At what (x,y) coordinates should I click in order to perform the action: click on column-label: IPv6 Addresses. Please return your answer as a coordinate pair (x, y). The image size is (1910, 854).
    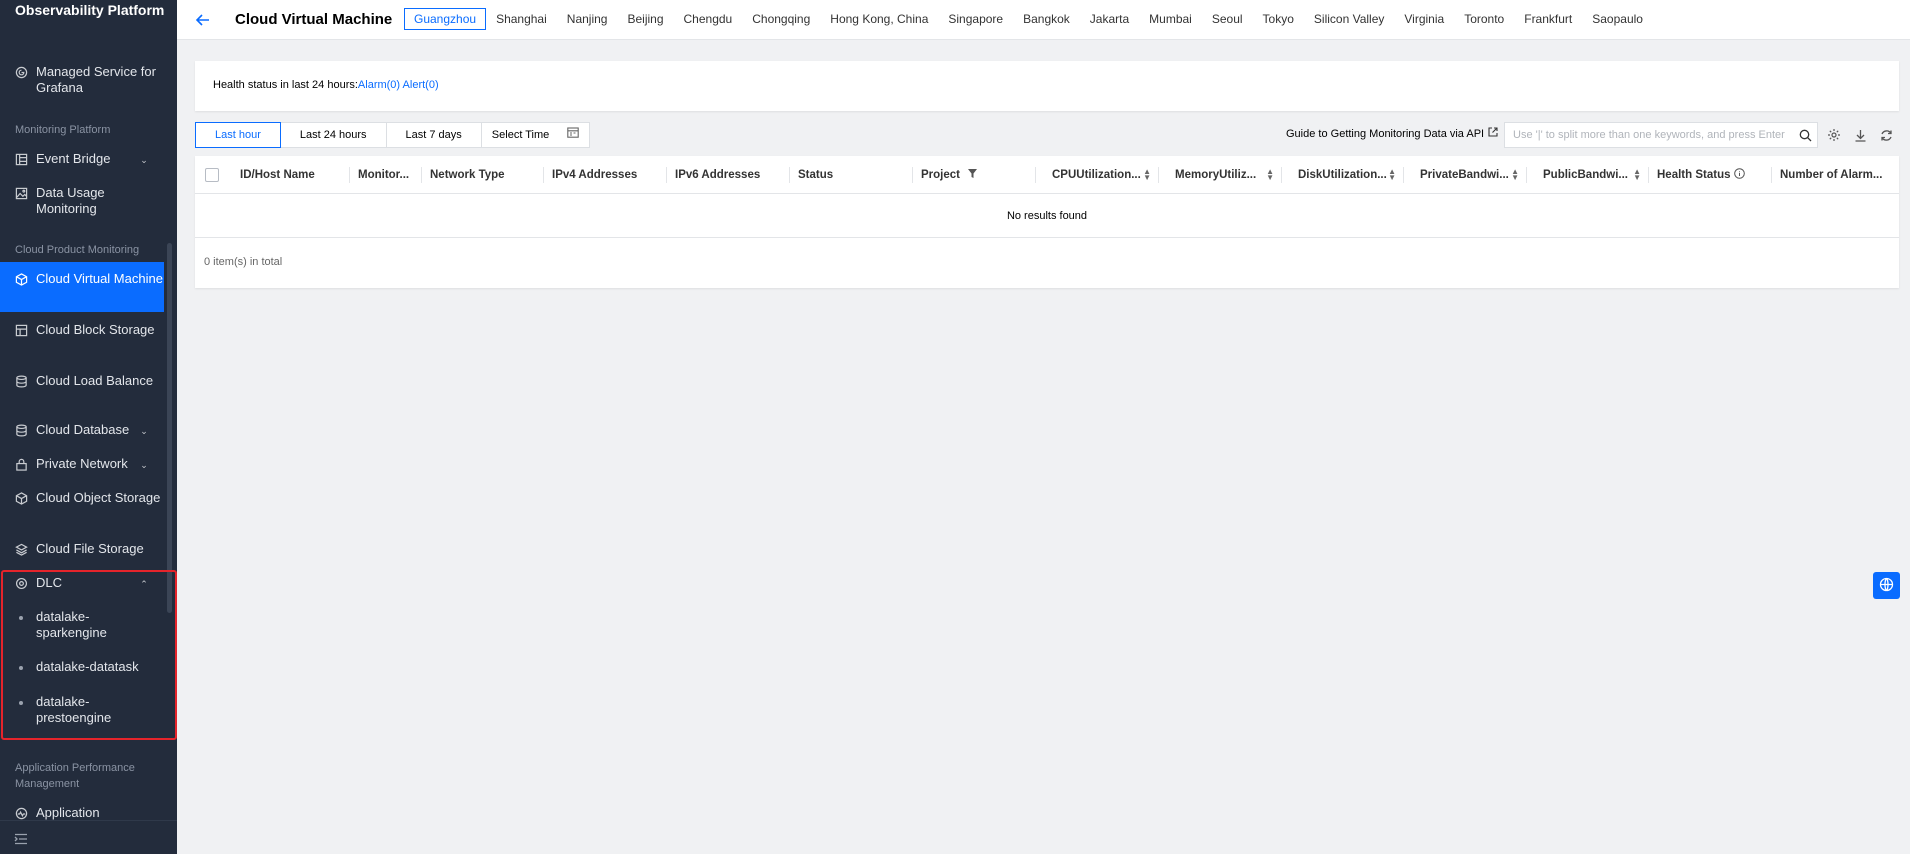
    Looking at the image, I should click on (718, 175).